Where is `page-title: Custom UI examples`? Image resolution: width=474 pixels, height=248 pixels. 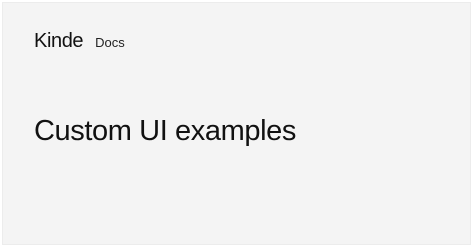
page-title: Custom UI examples is located at coordinates (165, 131).